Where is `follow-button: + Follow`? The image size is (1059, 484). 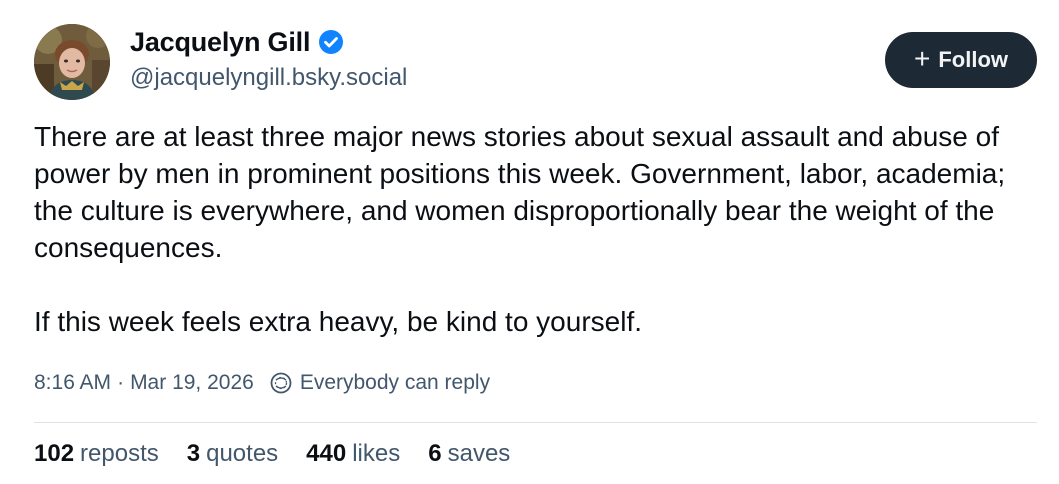 follow-button: + Follow is located at coordinates (961, 60).